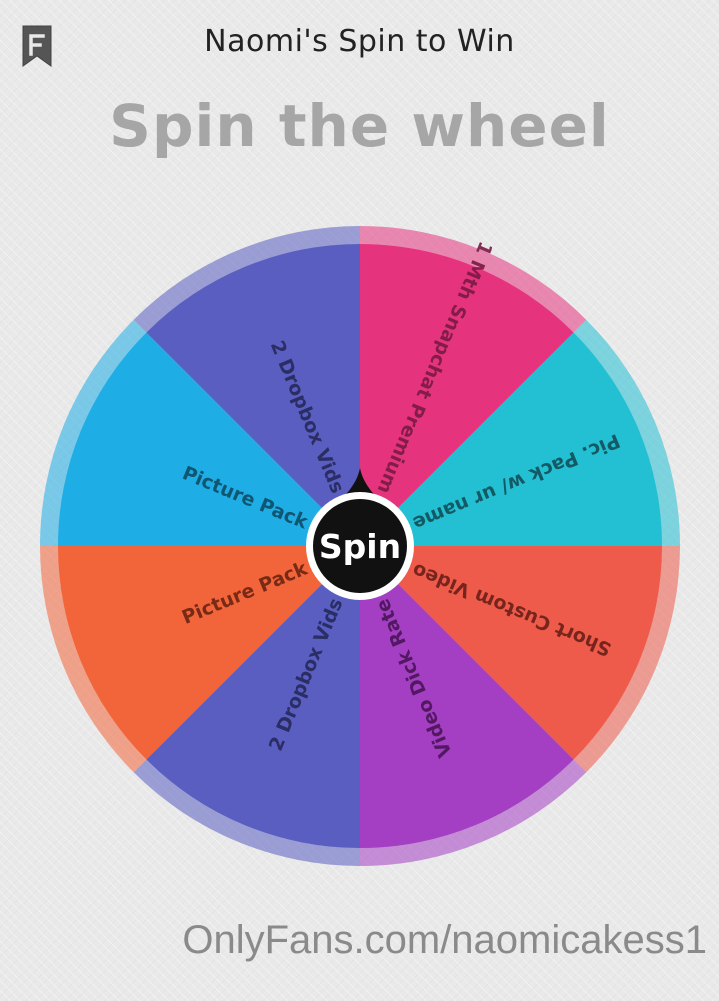 Image resolution: width=719 pixels, height=1001 pixels. I want to click on page-title: Naomi's Spin to Win, so click(359, 41).